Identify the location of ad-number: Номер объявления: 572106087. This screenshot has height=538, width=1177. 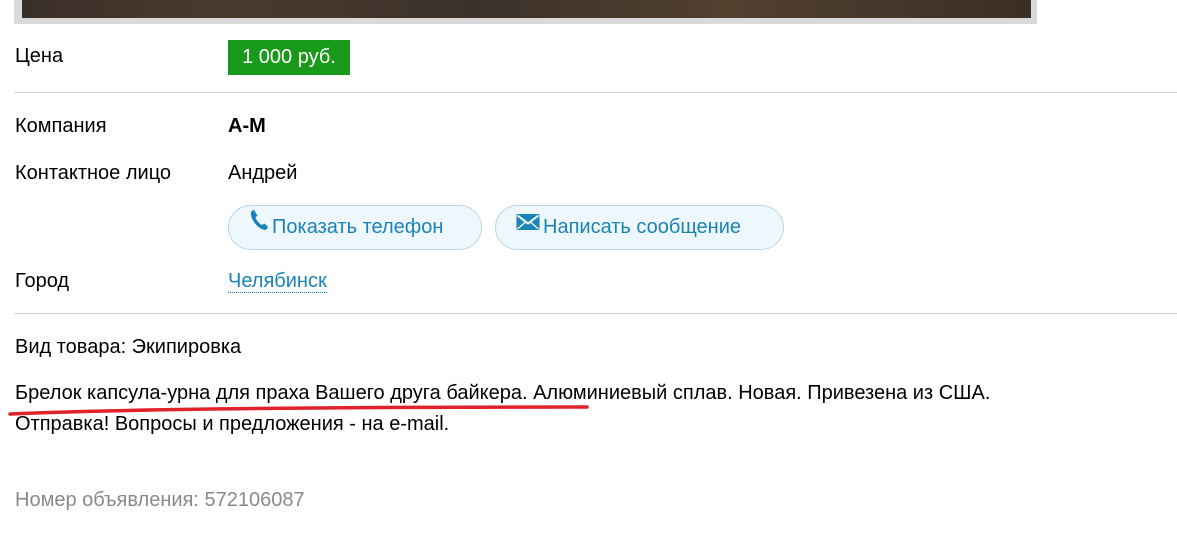
(160, 500).